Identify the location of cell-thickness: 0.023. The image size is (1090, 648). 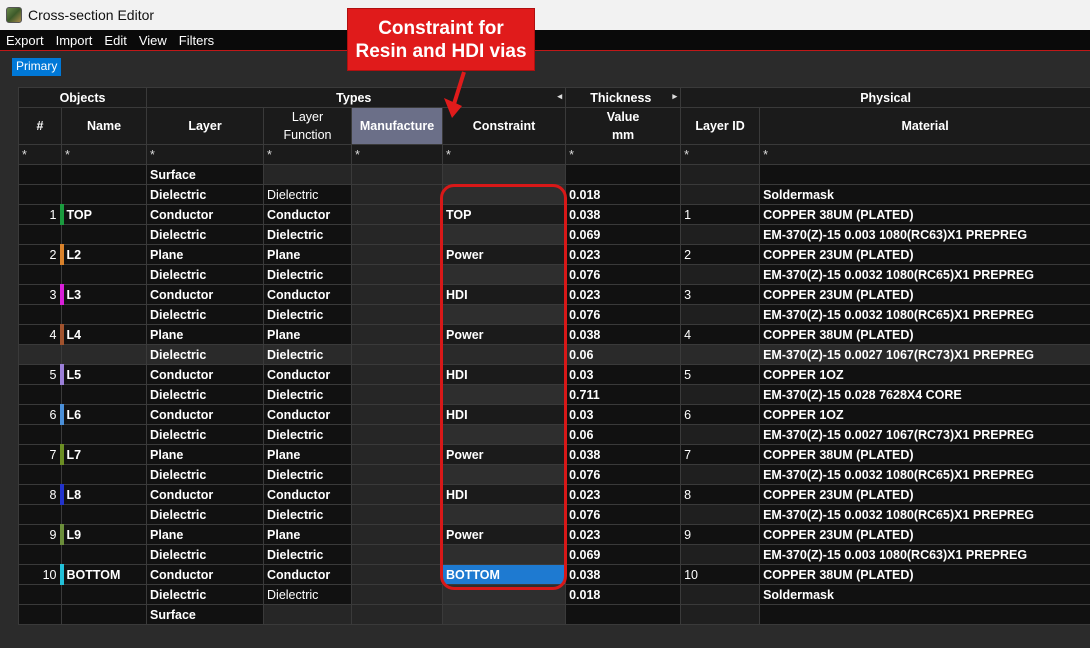
(623, 494).